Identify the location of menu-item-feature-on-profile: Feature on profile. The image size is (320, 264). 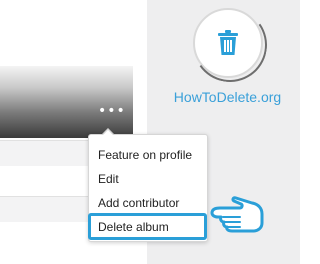
(155, 155).